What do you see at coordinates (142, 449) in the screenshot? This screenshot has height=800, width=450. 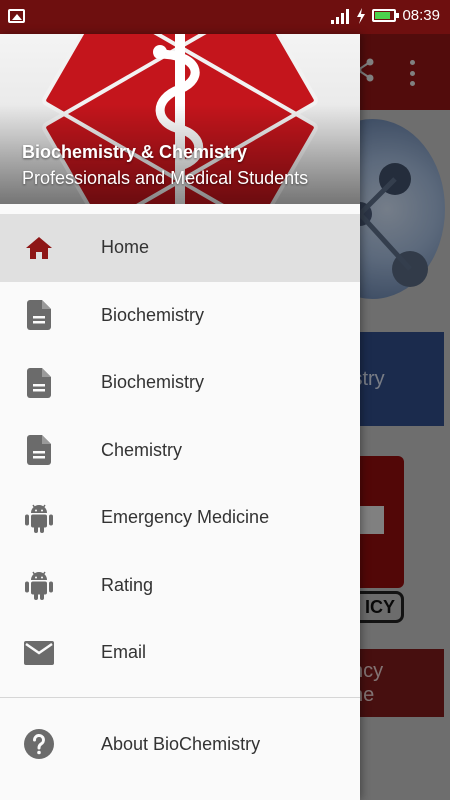 I see `menu-item-label: Chemistry` at bounding box center [142, 449].